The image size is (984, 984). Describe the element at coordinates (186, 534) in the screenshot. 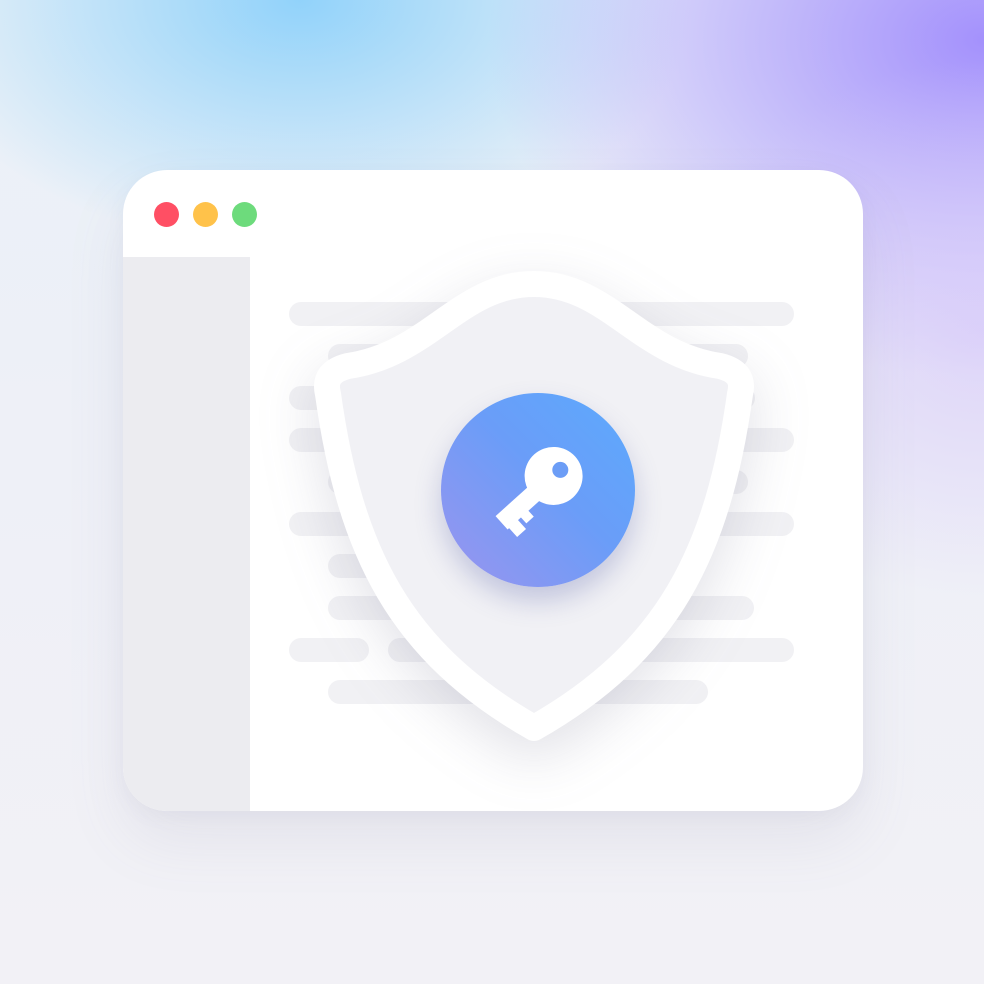

I see `sidebar-panel` at that location.